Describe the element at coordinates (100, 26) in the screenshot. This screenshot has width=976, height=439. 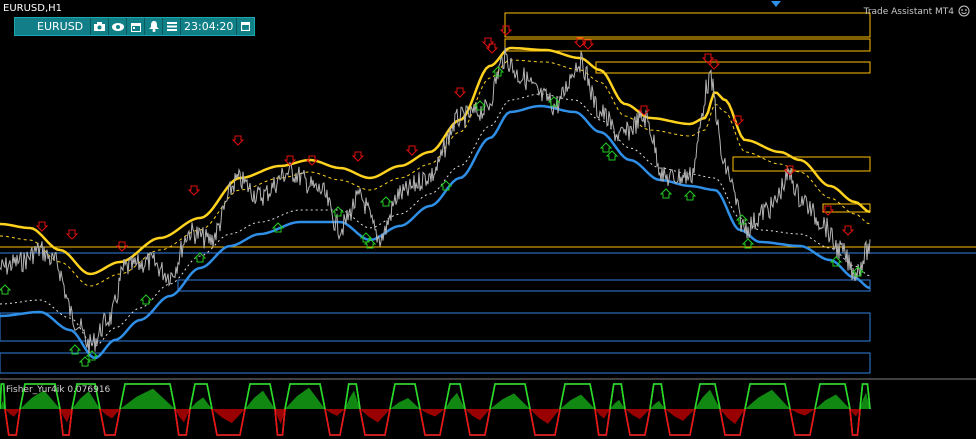
I see `camera-icon` at that location.